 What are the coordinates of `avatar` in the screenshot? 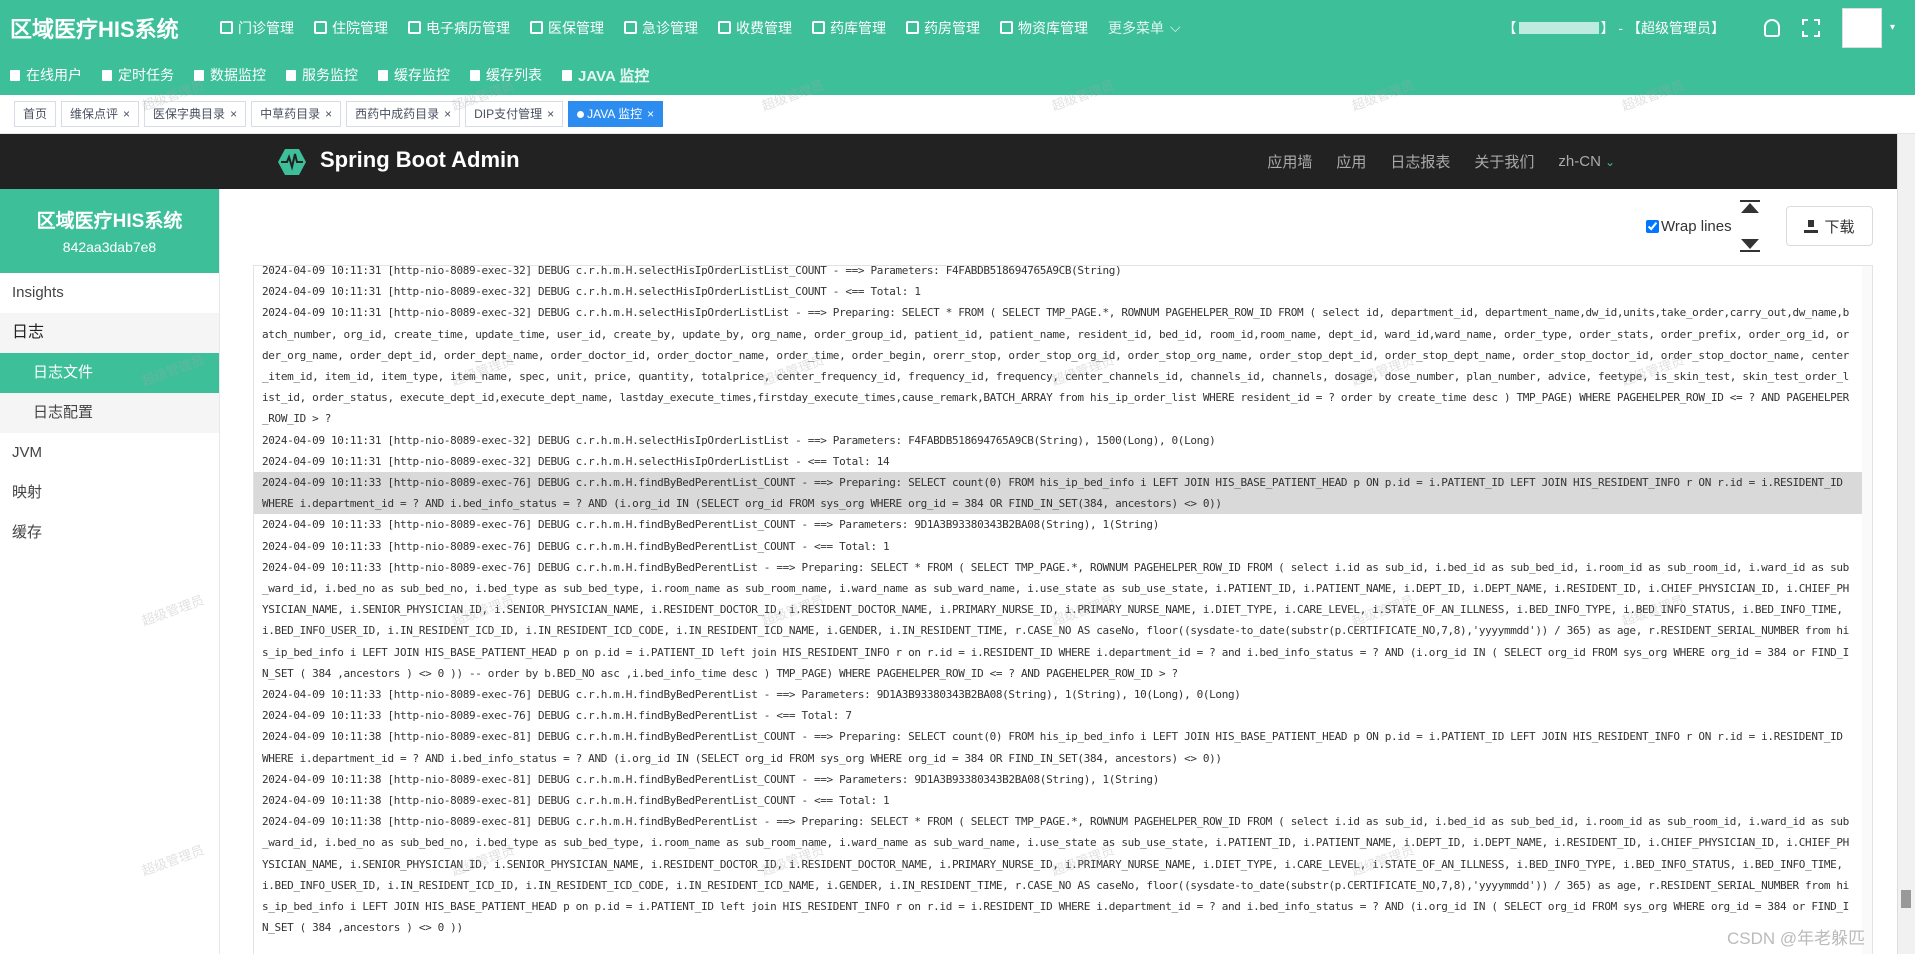 It's located at (1861, 27).